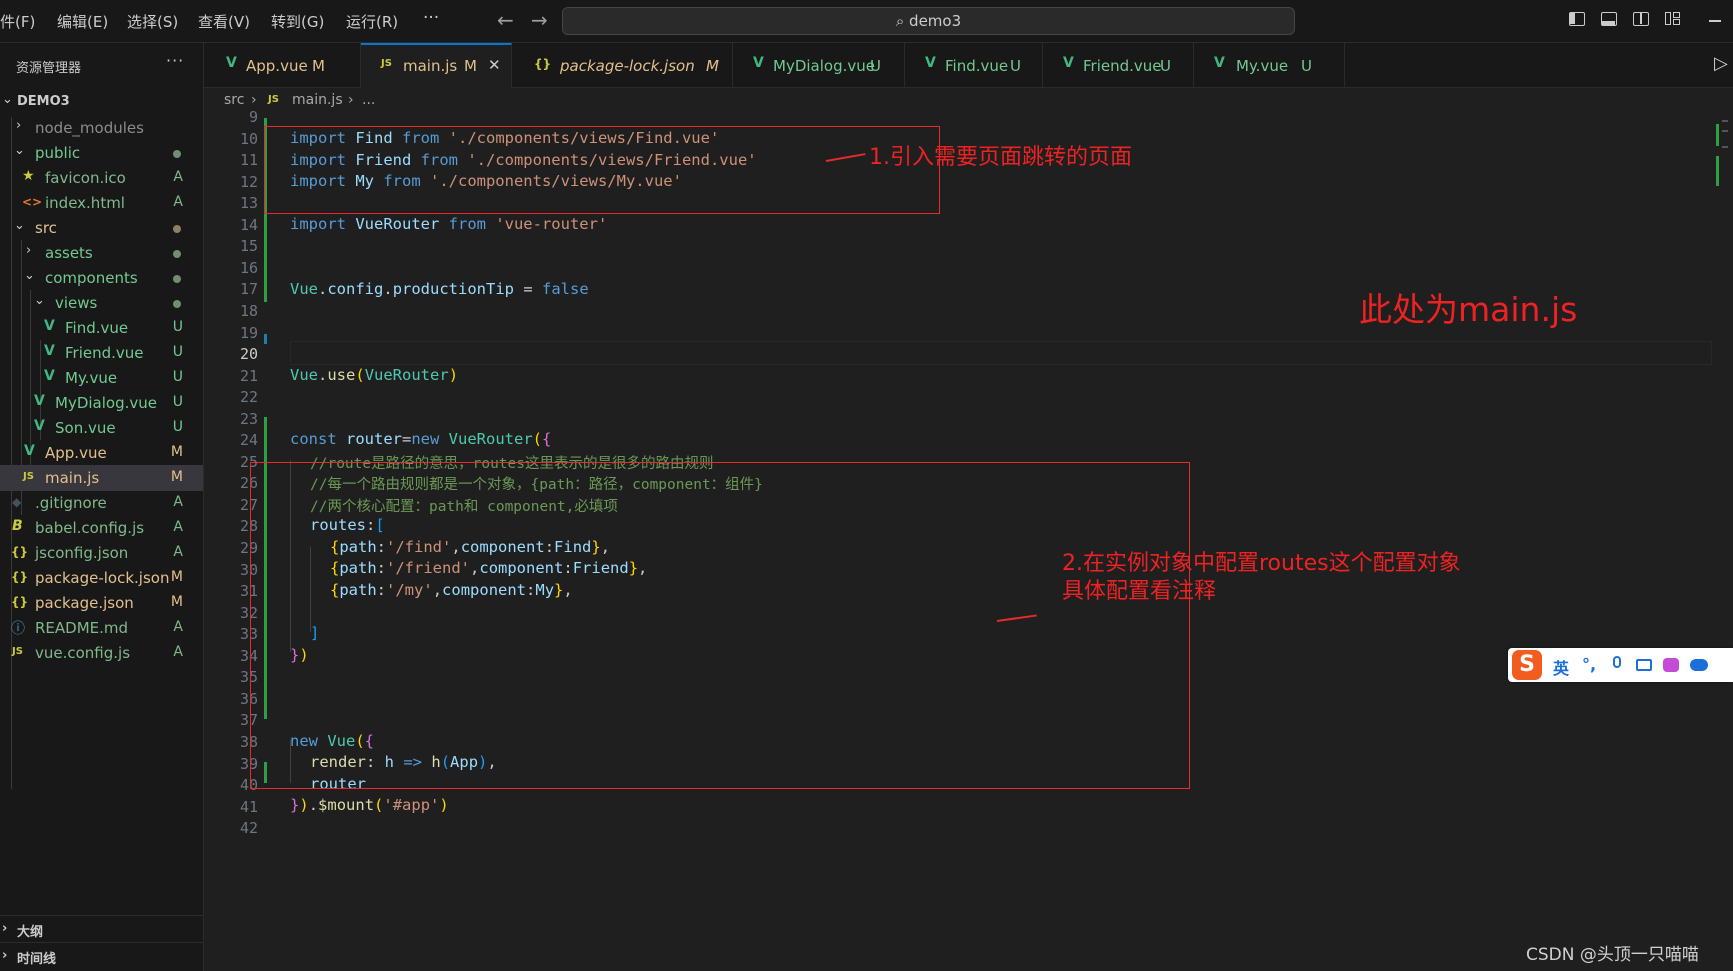 The image size is (1733, 971). What do you see at coordinates (101, 203) in the screenshot?
I see `tree-item-index-html: <> index.html A` at bounding box center [101, 203].